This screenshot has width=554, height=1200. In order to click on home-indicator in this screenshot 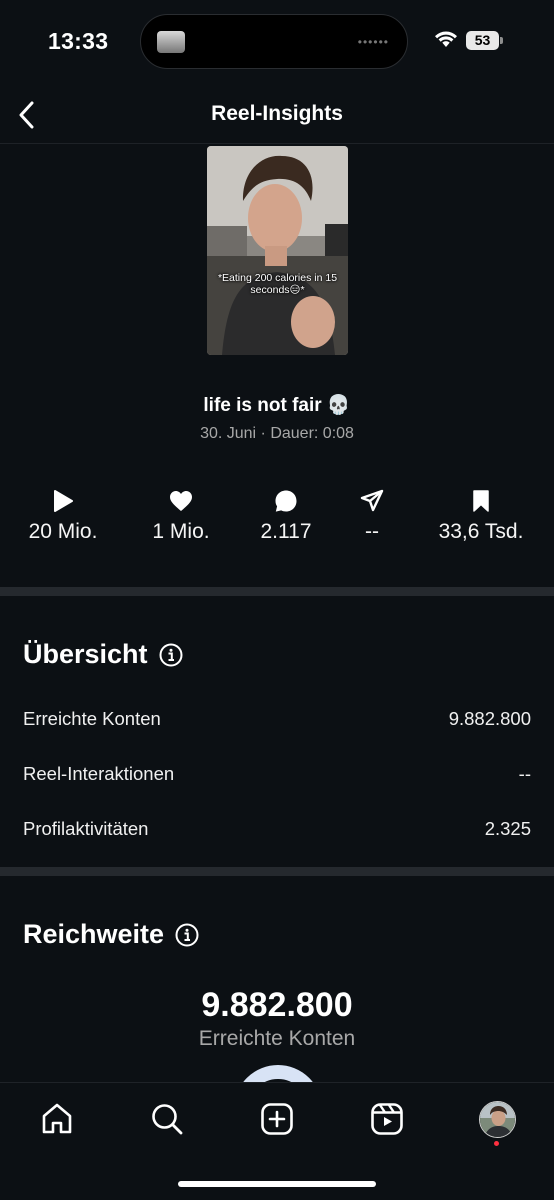, I will do `click(277, 1184)`.